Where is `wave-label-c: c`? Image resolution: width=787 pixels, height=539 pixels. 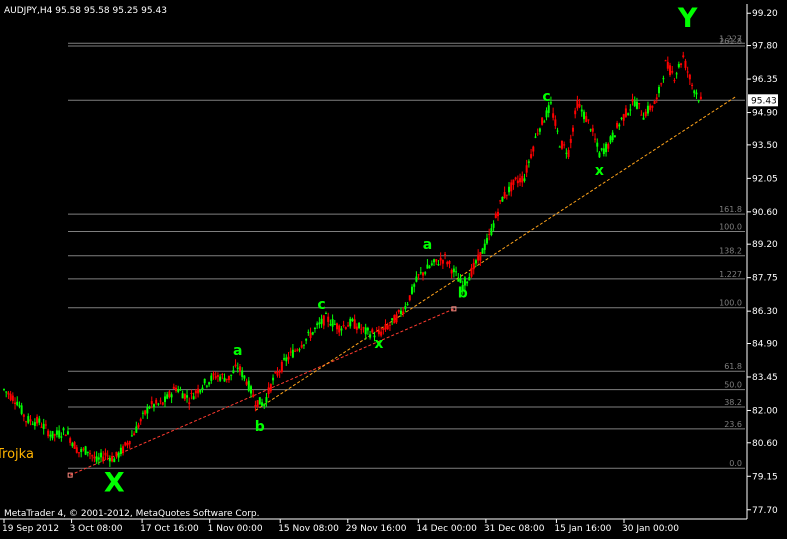 wave-label-c: c is located at coordinates (546, 97).